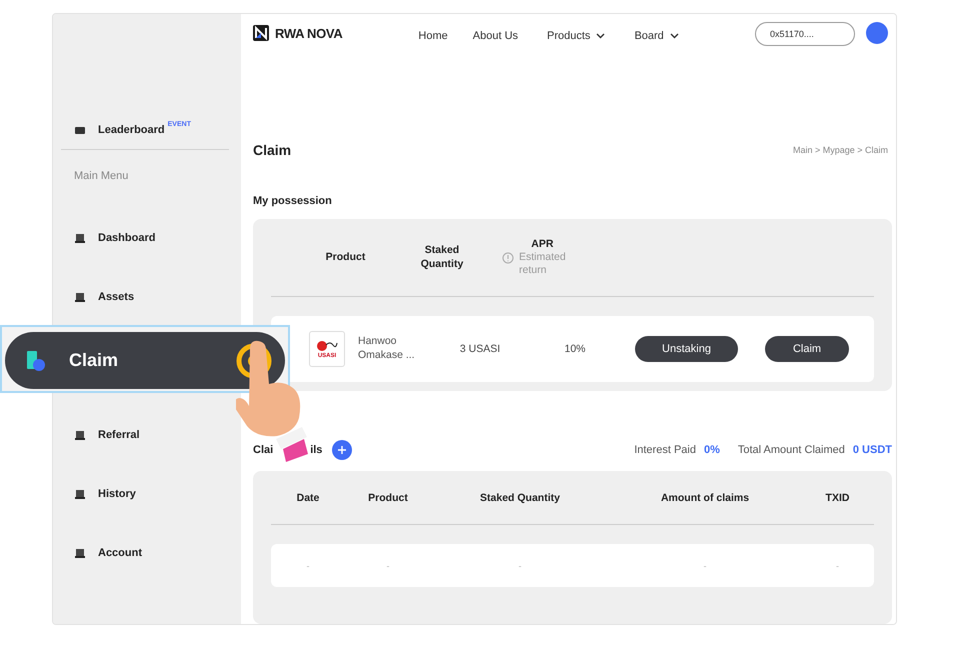 This screenshot has height=658, width=954. What do you see at coordinates (116, 297) in the screenshot?
I see `sidebar-item: Assets` at bounding box center [116, 297].